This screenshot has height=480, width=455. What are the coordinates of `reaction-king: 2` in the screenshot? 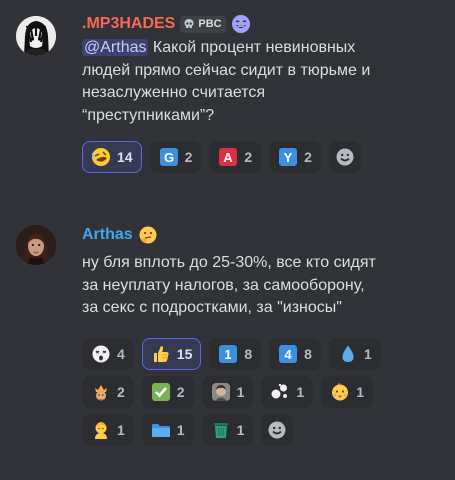 It's located at (108, 391).